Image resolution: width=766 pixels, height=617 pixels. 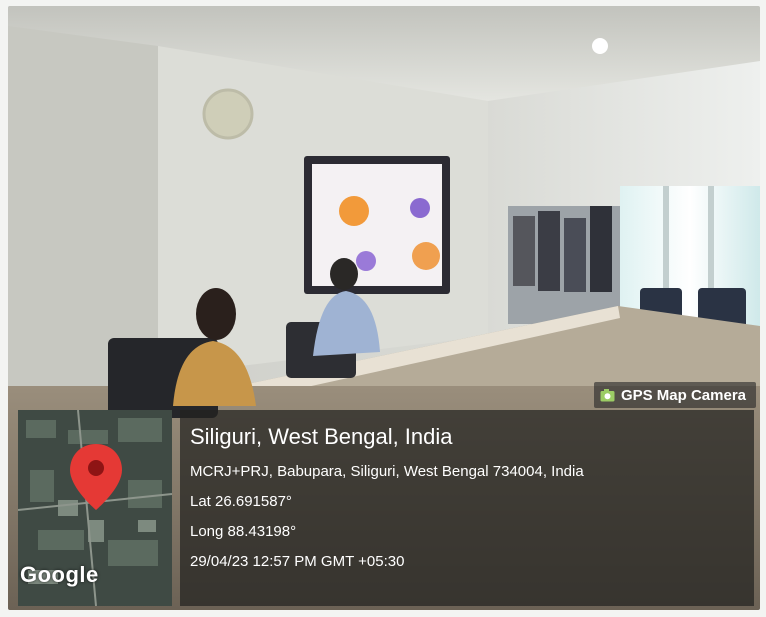 I want to click on gps-map-camera-badge: GPS Map Camera, so click(x=674, y=395).